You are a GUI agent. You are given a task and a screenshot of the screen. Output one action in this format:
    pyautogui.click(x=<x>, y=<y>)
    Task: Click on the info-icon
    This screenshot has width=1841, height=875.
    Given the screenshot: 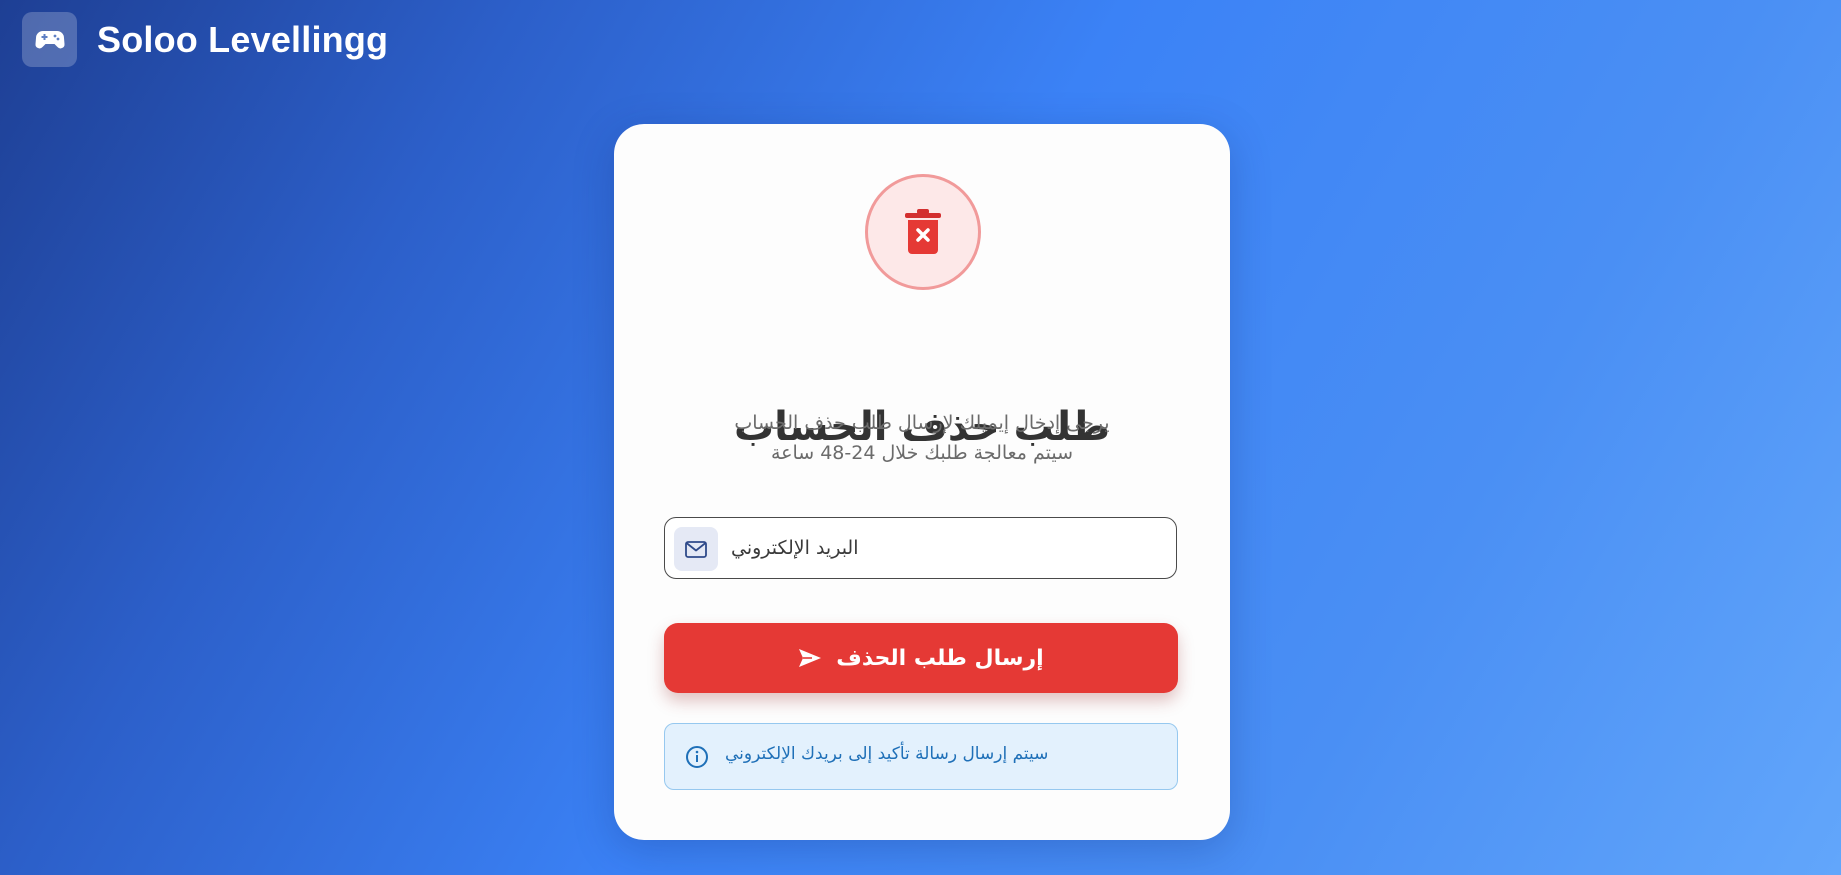 What is the action you would take?
    pyautogui.click(x=697, y=759)
    